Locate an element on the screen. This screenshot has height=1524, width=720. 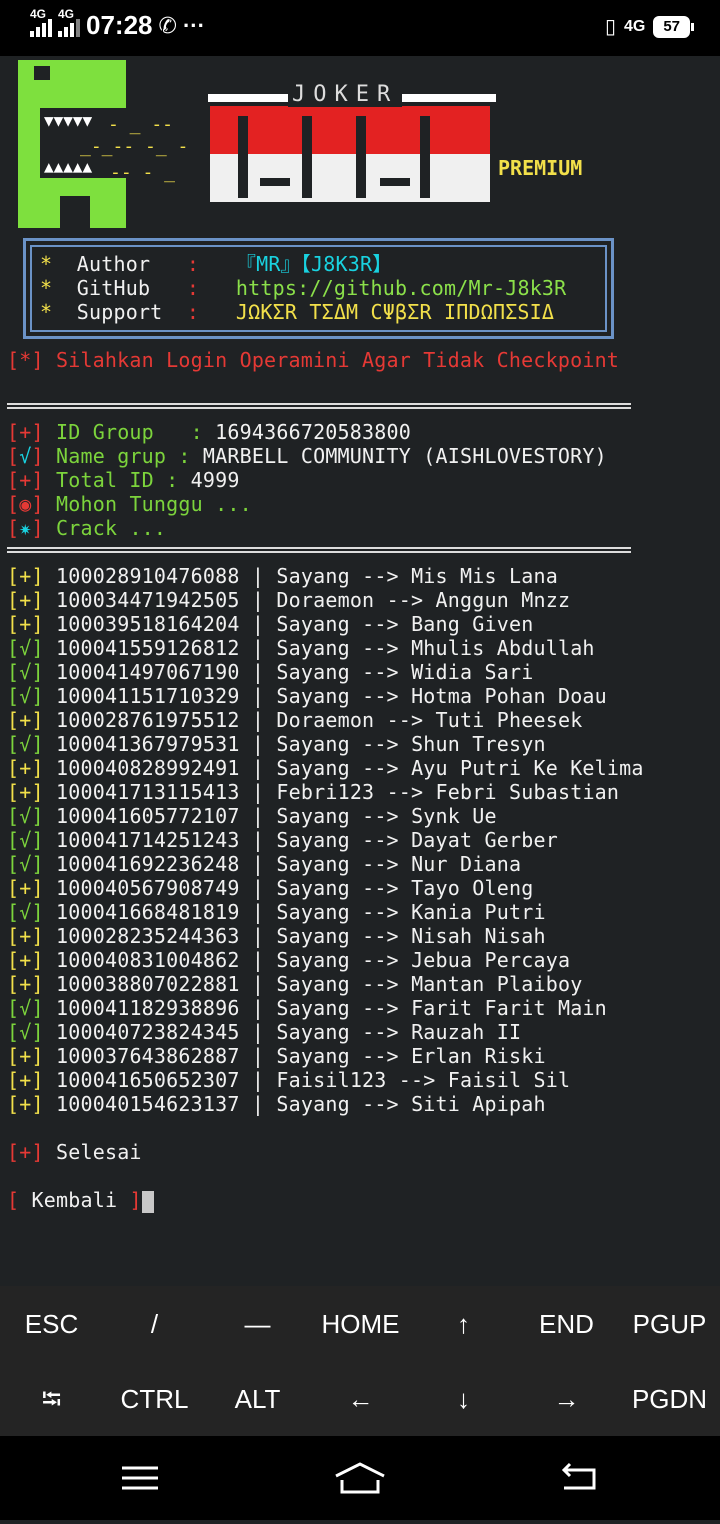
github-row: * GitHub : https://github.com/Mr-J8k3R is located at coordinates (303, 288).